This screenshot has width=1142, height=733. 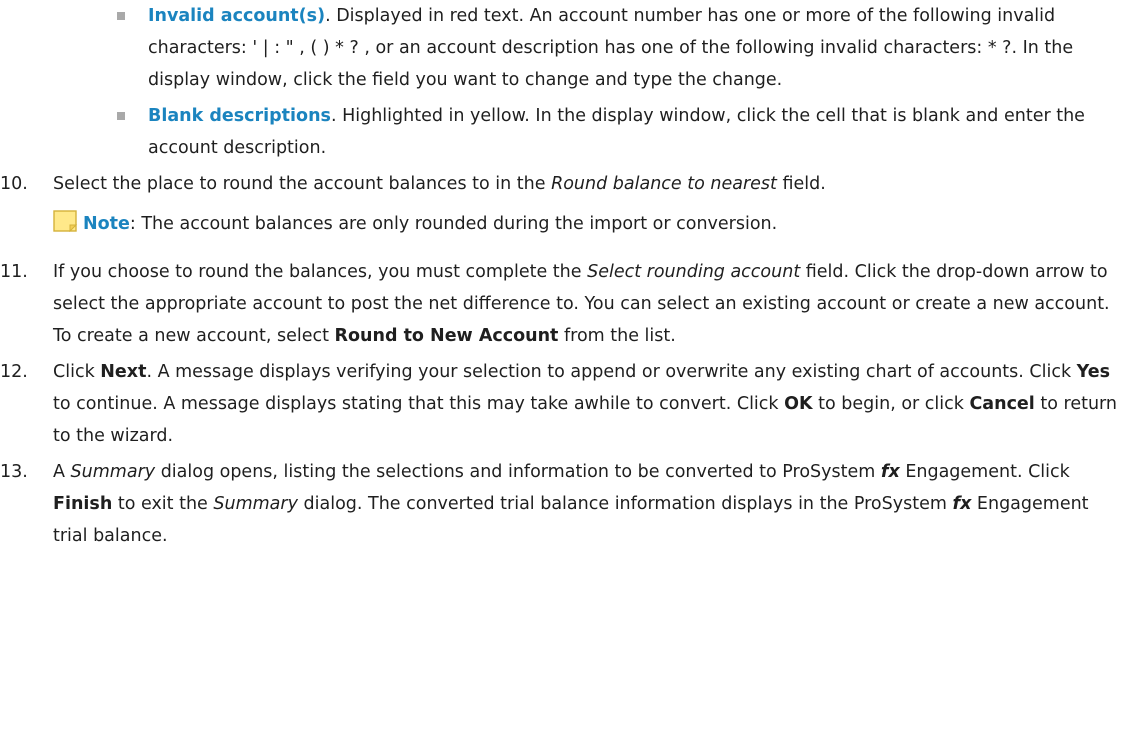 What do you see at coordinates (77, 372) in the screenshot?
I see `step-12-text: Click` at bounding box center [77, 372].